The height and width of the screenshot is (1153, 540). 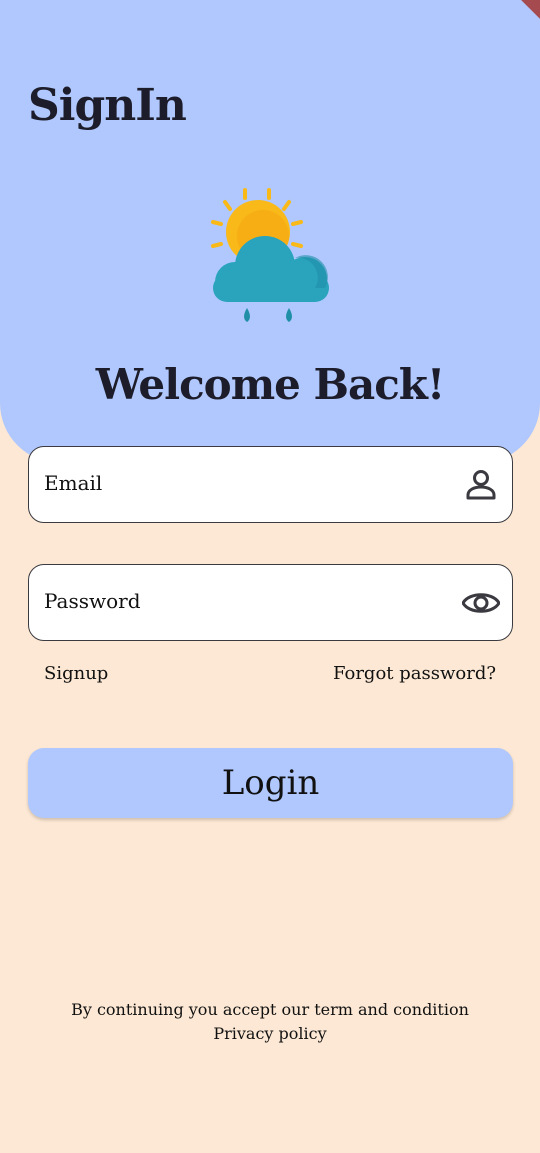 I want to click on eye-icon, so click(x=481, y=603).